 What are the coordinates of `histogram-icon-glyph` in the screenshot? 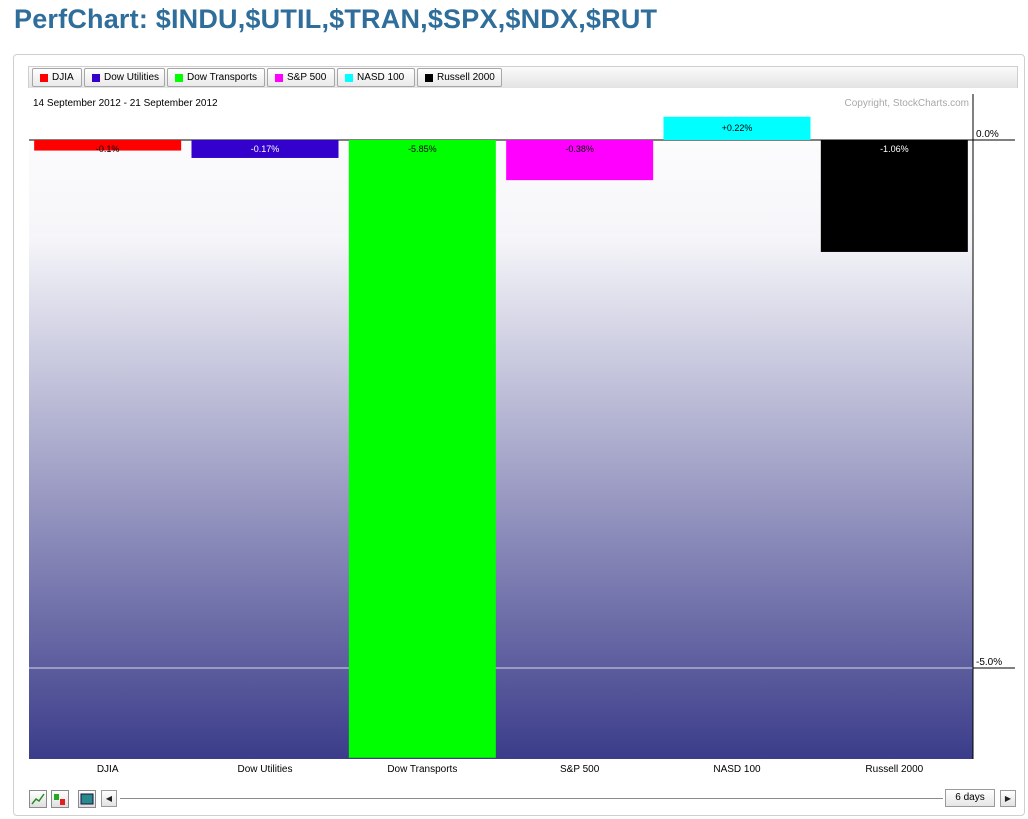 It's located at (59, 799).